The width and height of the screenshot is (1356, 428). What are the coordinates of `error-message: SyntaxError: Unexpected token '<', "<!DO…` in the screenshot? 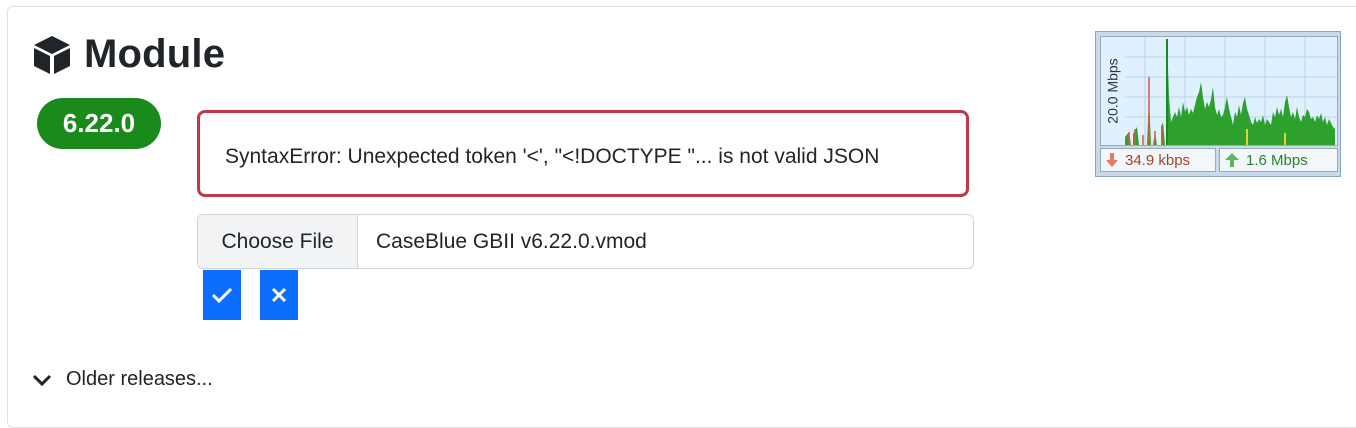 It's located at (552, 156).